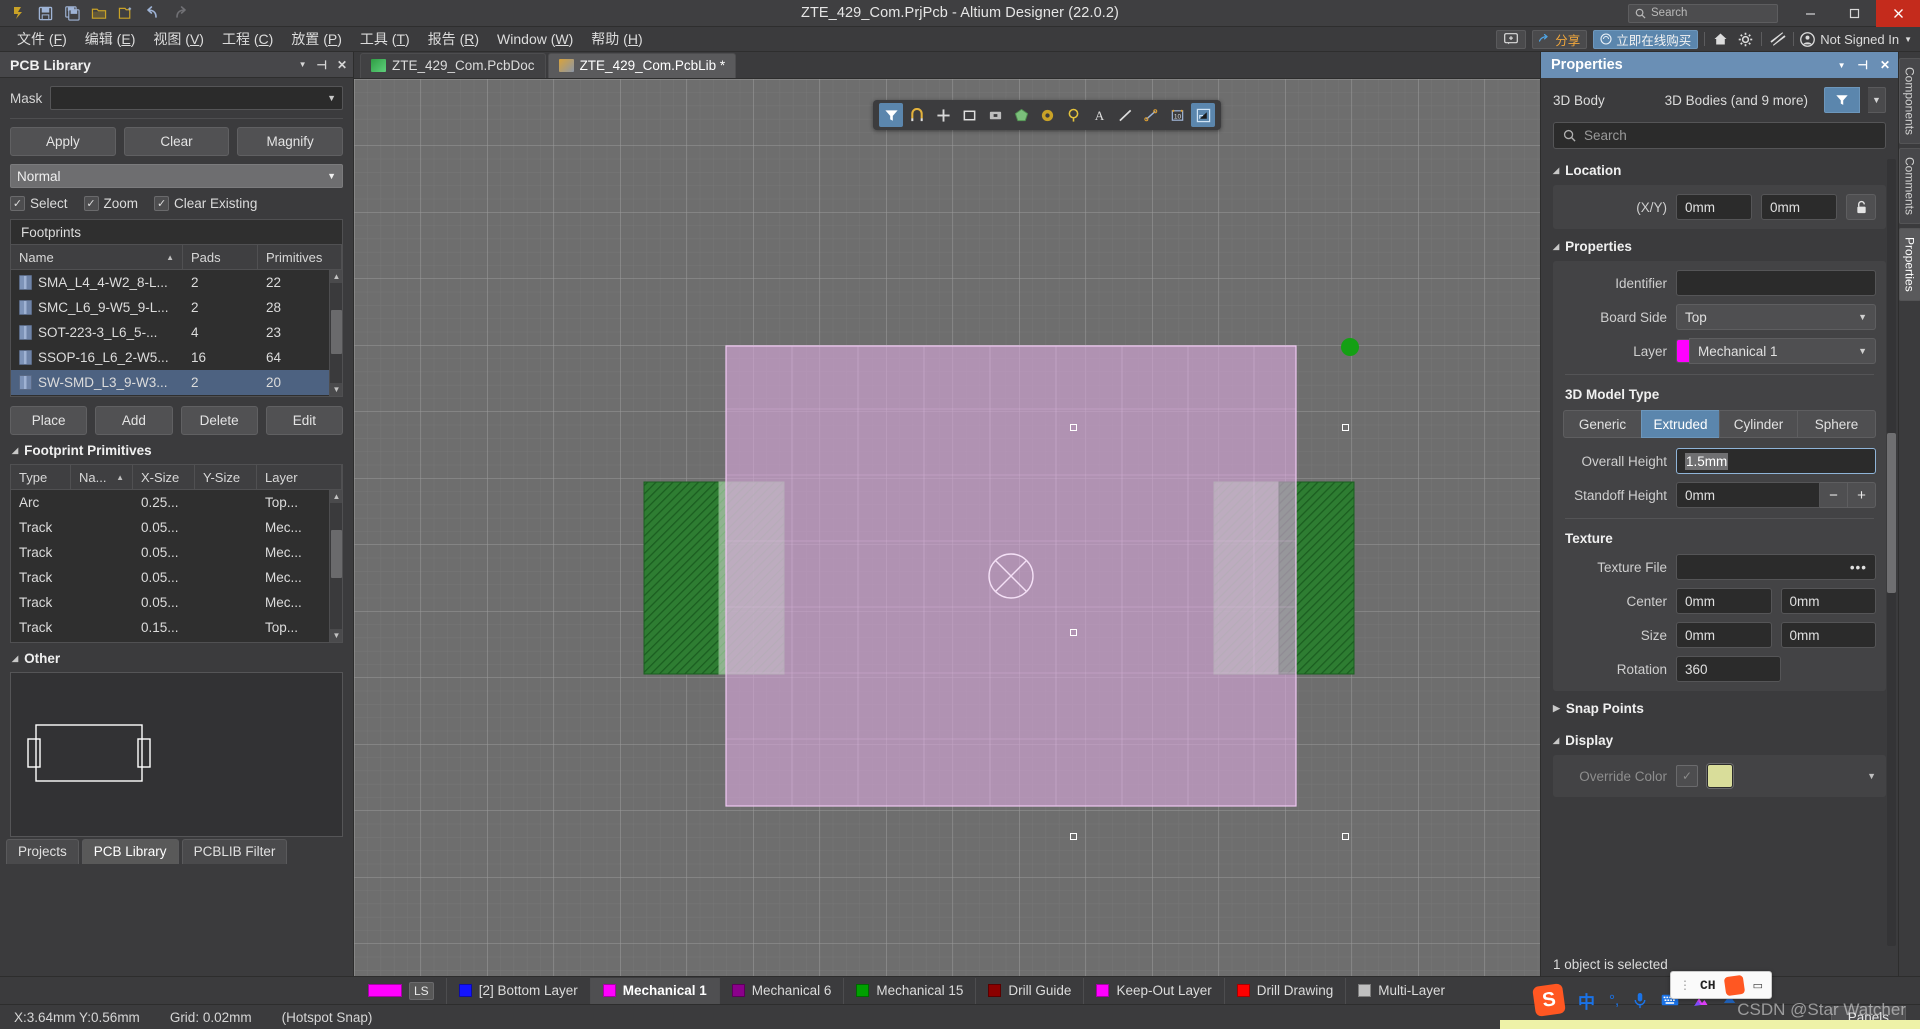  Describe the element at coordinates (42, 851) in the screenshot. I see `tab-projects: Projects` at that location.